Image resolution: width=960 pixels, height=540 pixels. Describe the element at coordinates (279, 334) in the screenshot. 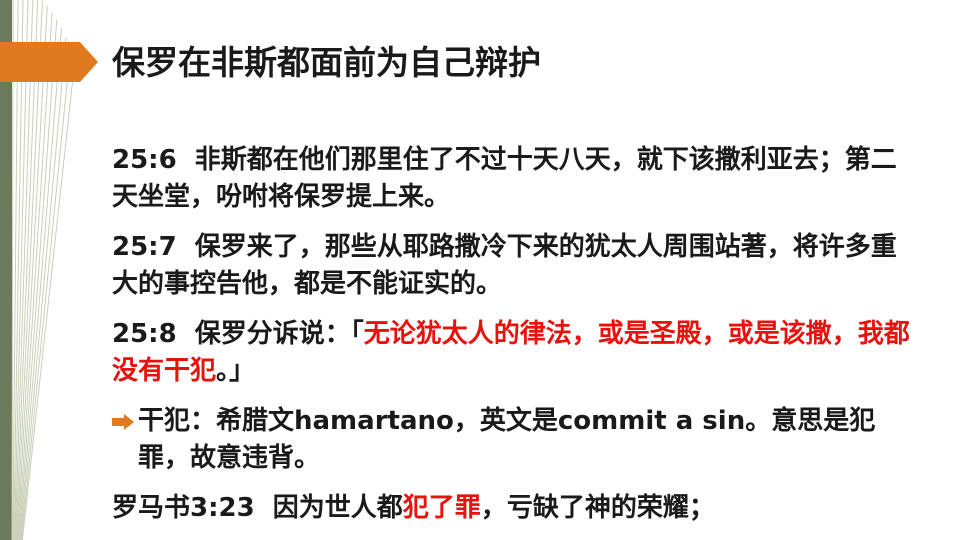

I see `verse-text-before: 保罗分诉说：「` at that location.